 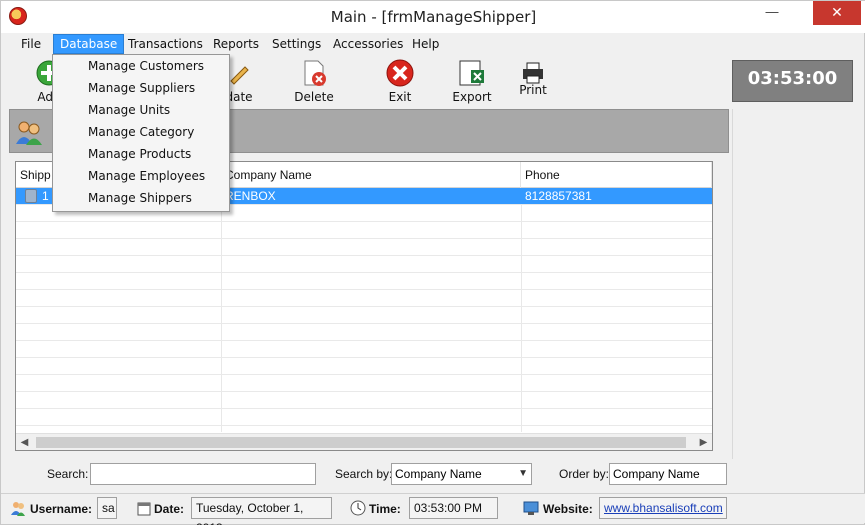 I want to click on menu-item-manage-suppliers: Manage Suppliers, so click(x=141, y=88).